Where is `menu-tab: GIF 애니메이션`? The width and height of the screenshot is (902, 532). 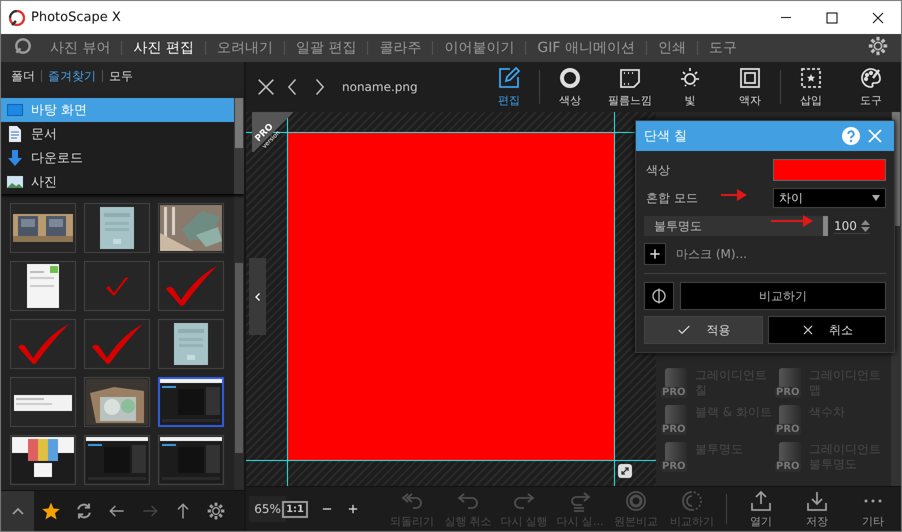 menu-tab: GIF 애니메이션 is located at coordinates (585, 48).